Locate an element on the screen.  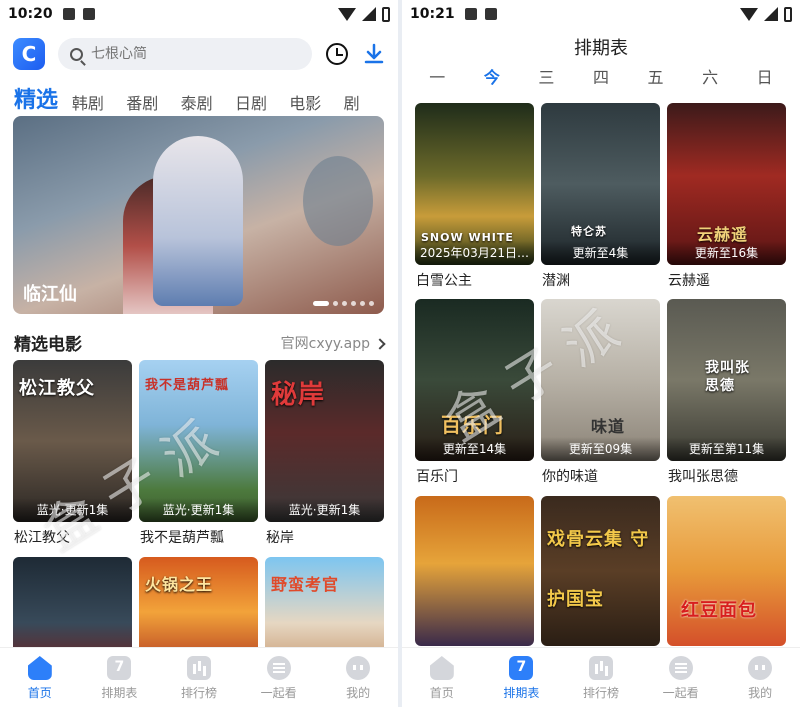
home-icon is located at coordinates (39, 668).